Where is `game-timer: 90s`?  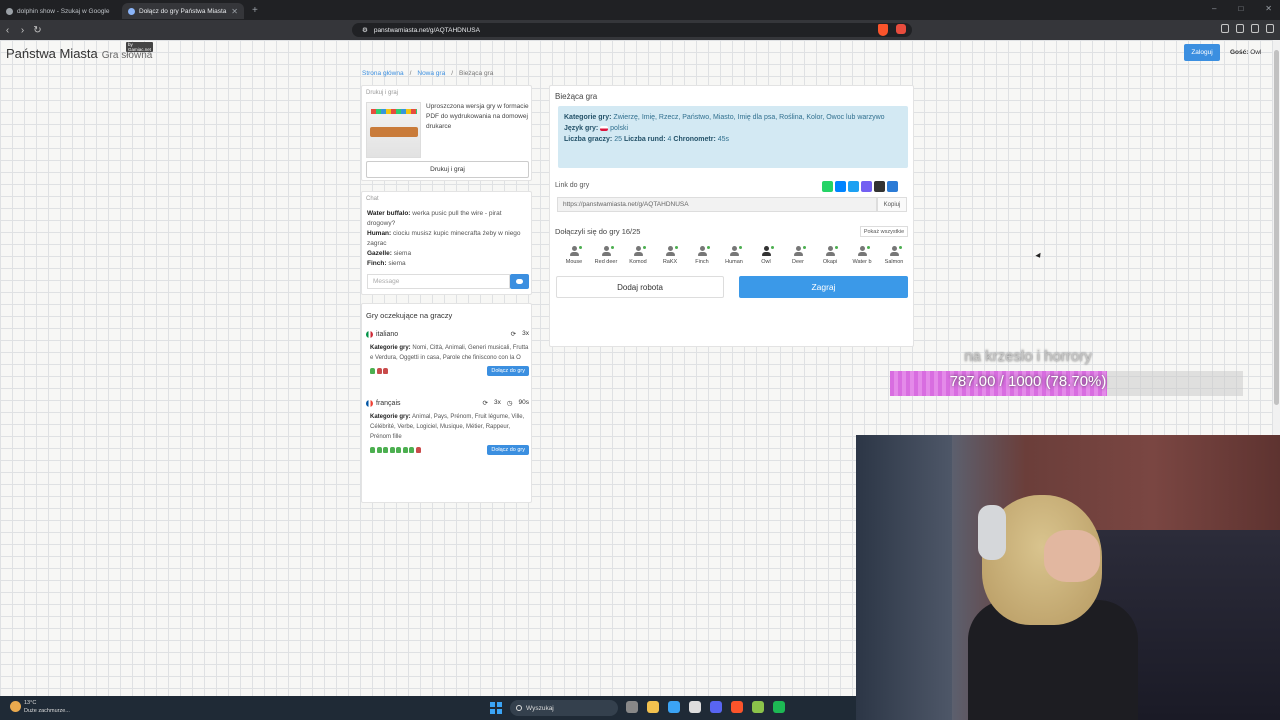
game-timer: 90s is located at coordinates (523, 402).